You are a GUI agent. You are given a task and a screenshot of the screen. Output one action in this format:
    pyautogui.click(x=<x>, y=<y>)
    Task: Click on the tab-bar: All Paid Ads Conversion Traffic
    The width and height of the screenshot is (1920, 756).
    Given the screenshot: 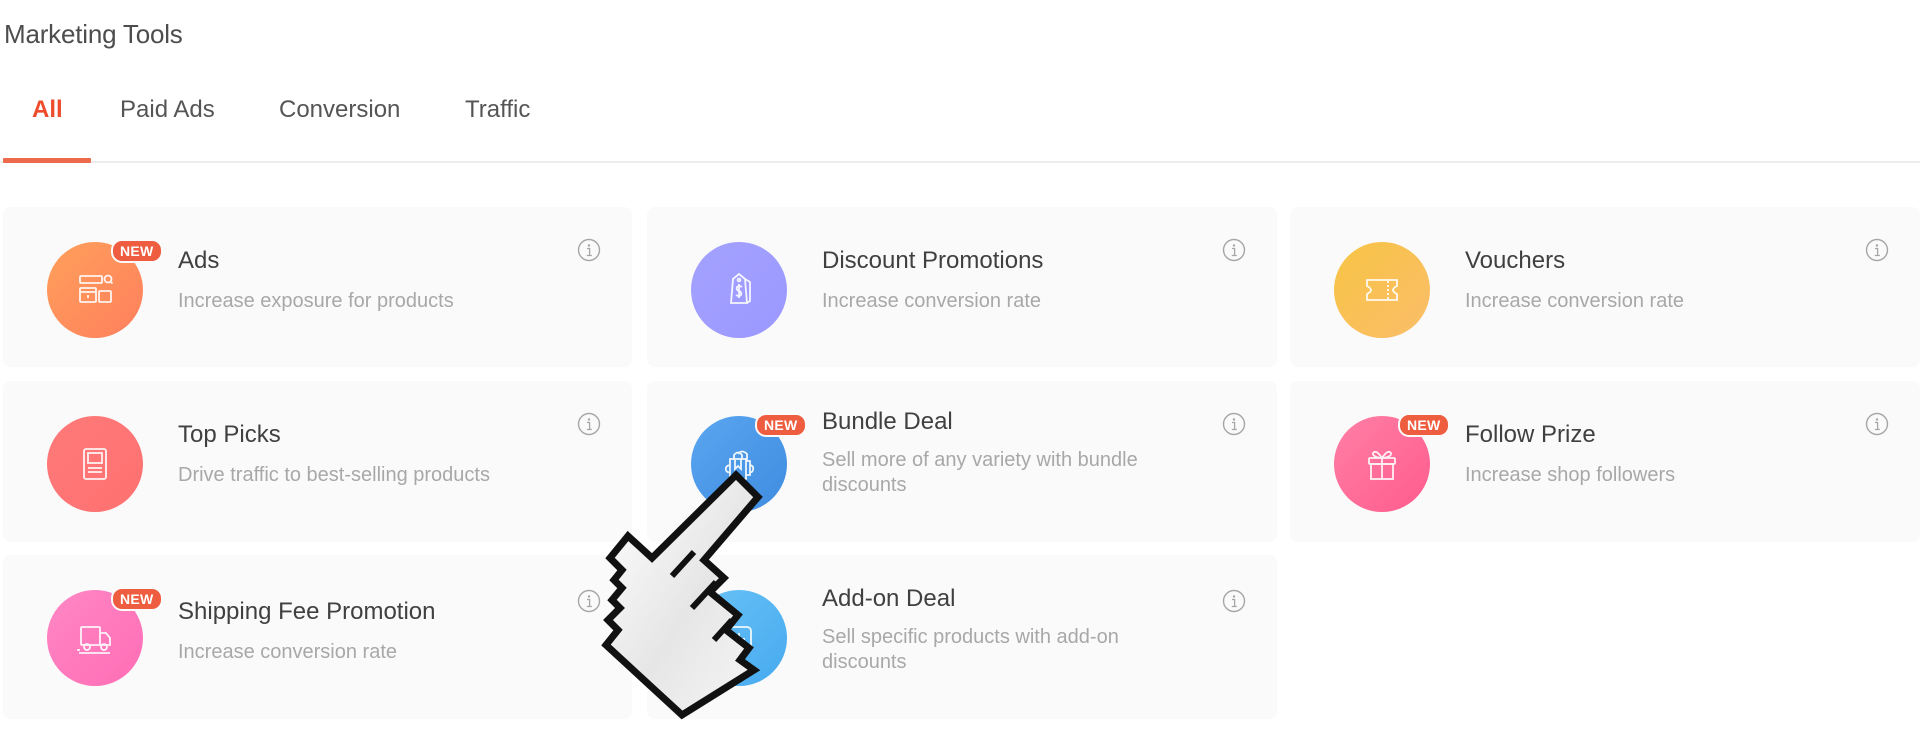 What is the action you would take?
    pyautogui.click(x=960, y=126)
    